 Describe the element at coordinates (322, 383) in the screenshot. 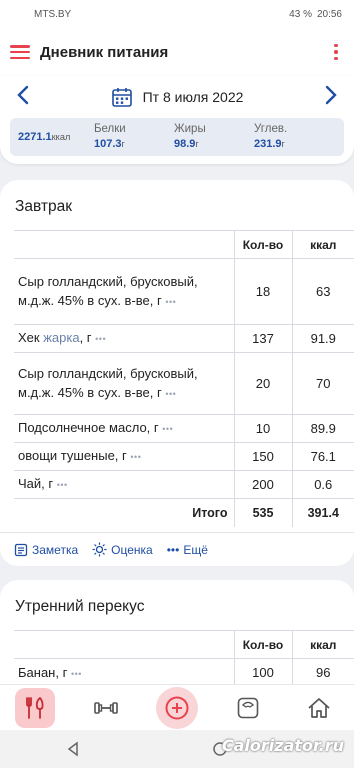

I see `food-kcal: 70` at that location.